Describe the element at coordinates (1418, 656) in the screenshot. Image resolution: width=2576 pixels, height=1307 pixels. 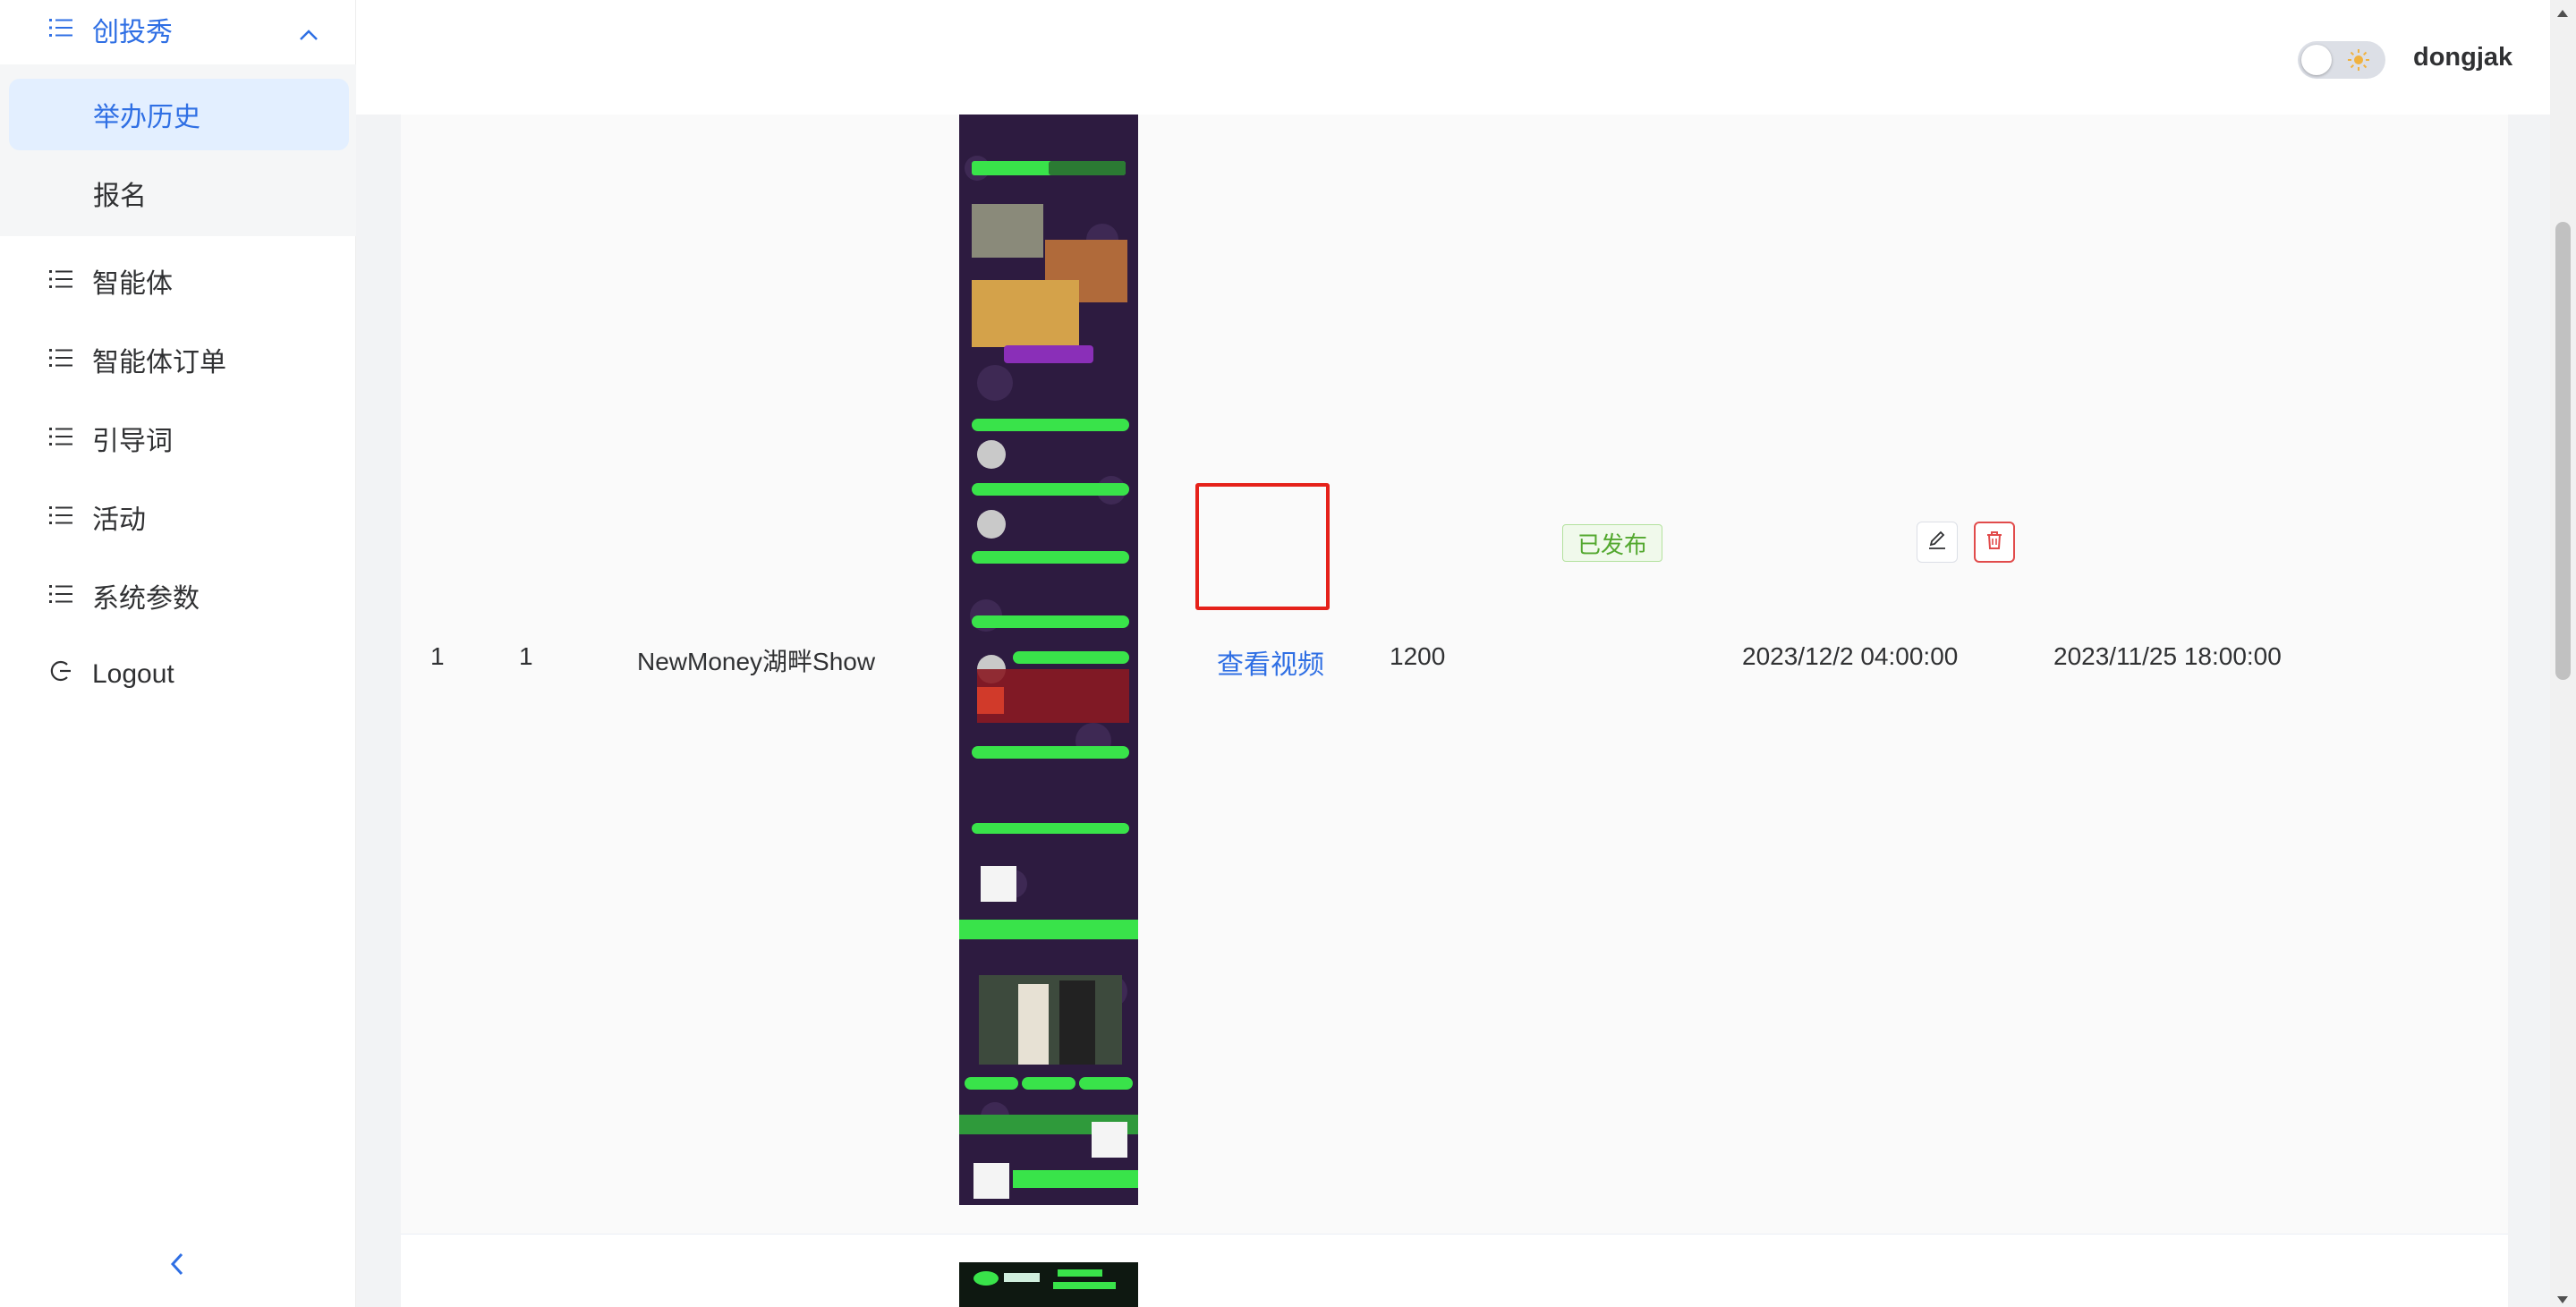
I see `cell-count: 1200` at that location.